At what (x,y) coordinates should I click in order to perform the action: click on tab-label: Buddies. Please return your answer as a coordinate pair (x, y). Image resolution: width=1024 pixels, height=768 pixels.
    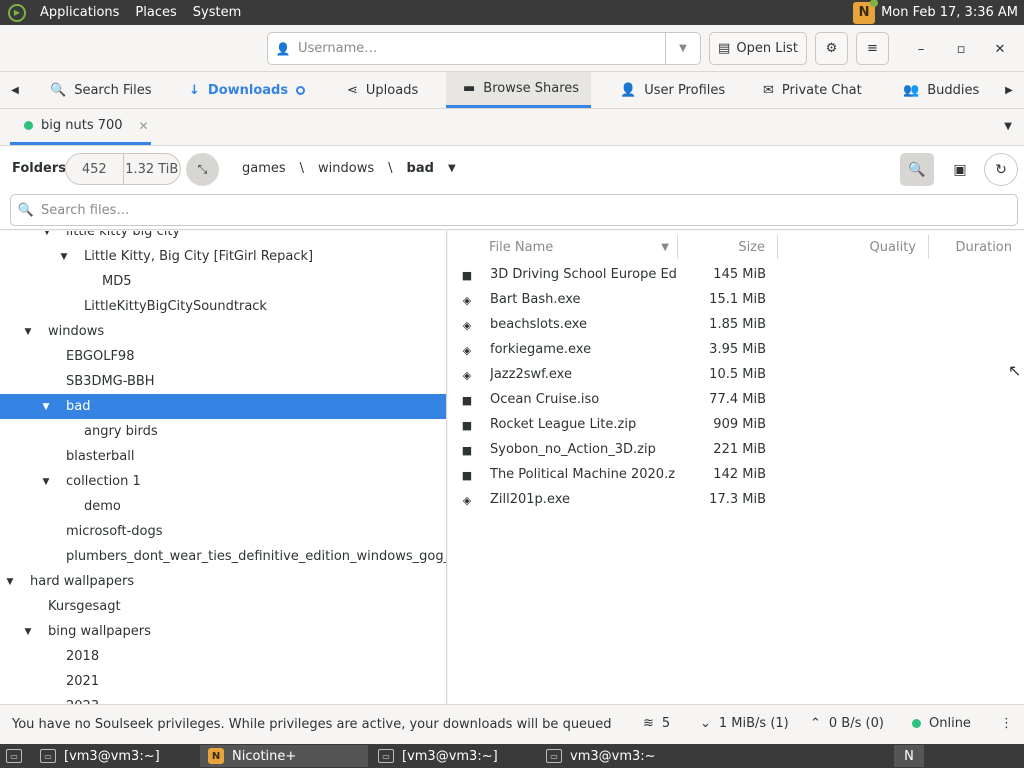
    Looking at the image, I should click on (953, 90).